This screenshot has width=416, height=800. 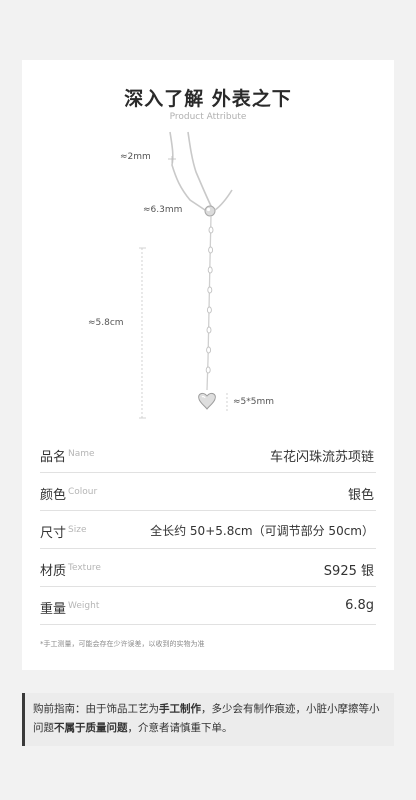 What do you see at coordinates (53, 571) in the screenshot?
I see `attribute-label: 材质` at bounding box center [53, 571].